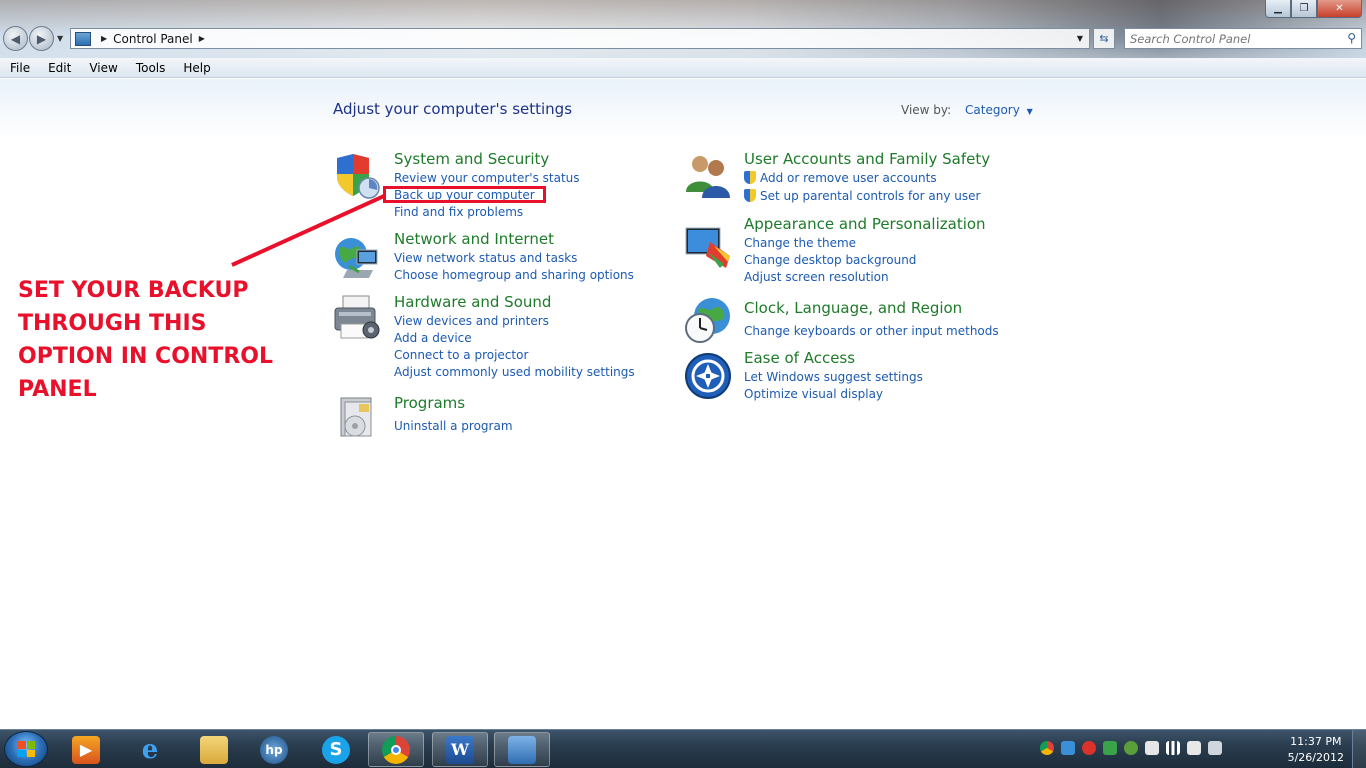 This screenshot has height=768, width=1366. I want to click on menu-edit: Edit, so click(58, 68).